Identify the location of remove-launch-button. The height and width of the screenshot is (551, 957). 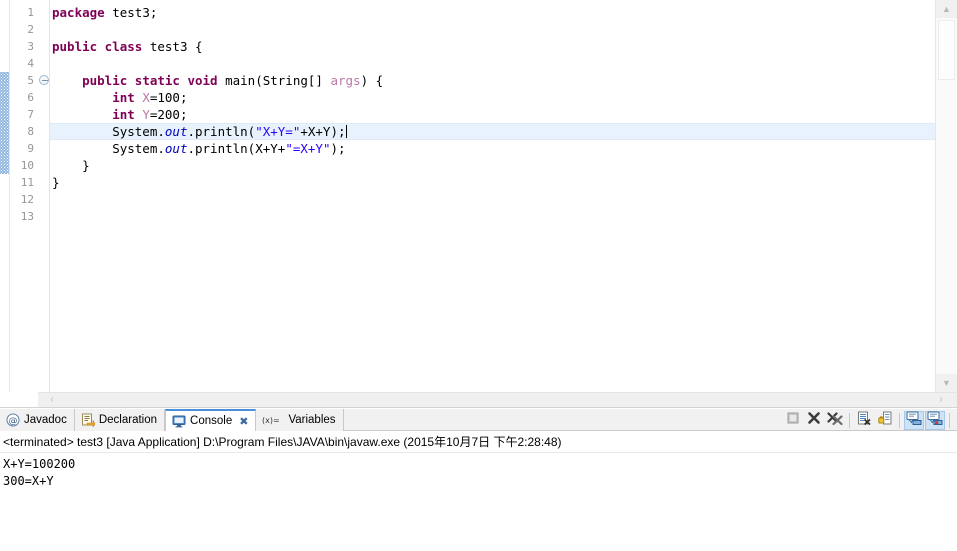
(814, 420).